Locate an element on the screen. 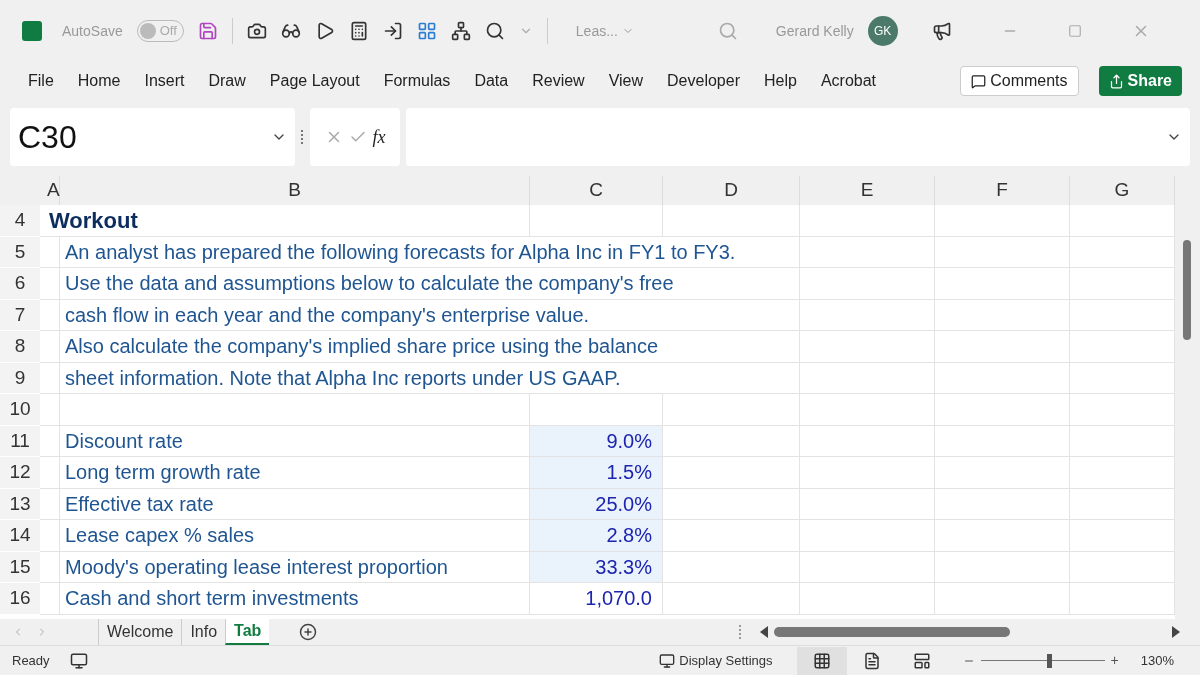 This screenshot has width=1200, height=675. row-number: 10 is located at coordinates (20, 409).